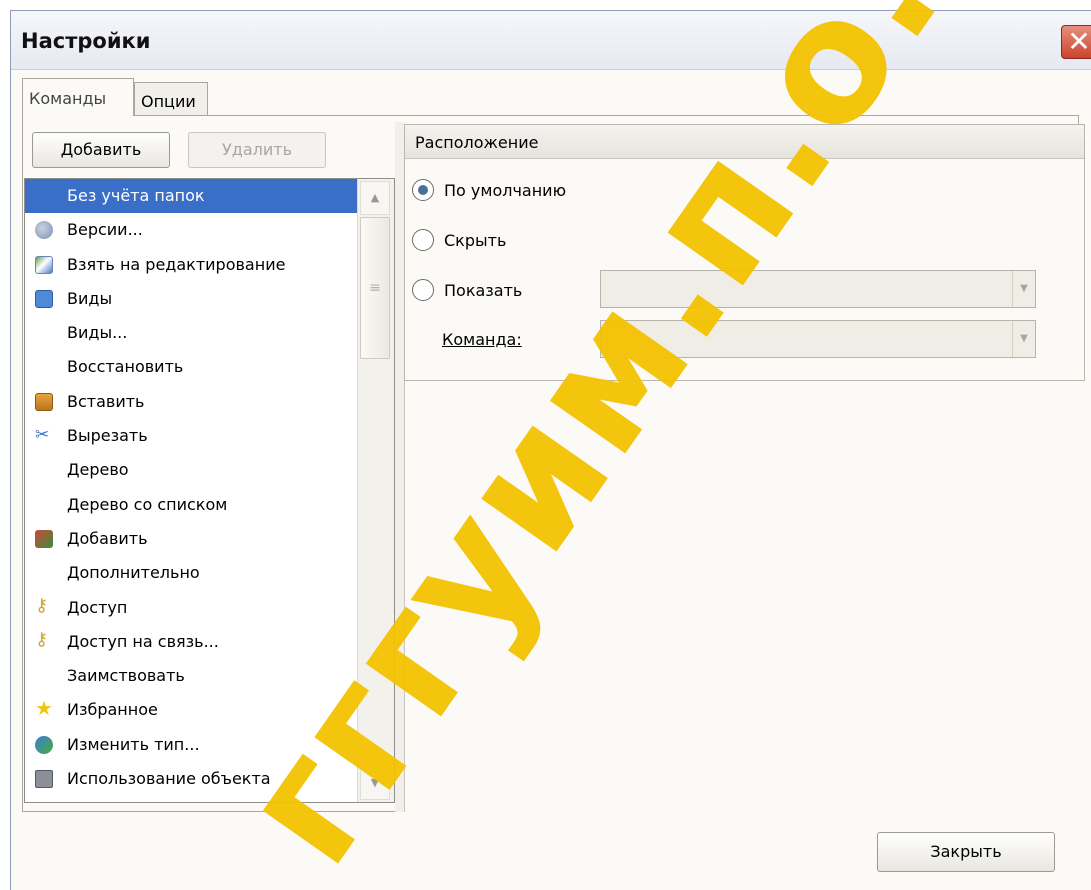  I want to click on star-icon: ★, so click(44, 708).